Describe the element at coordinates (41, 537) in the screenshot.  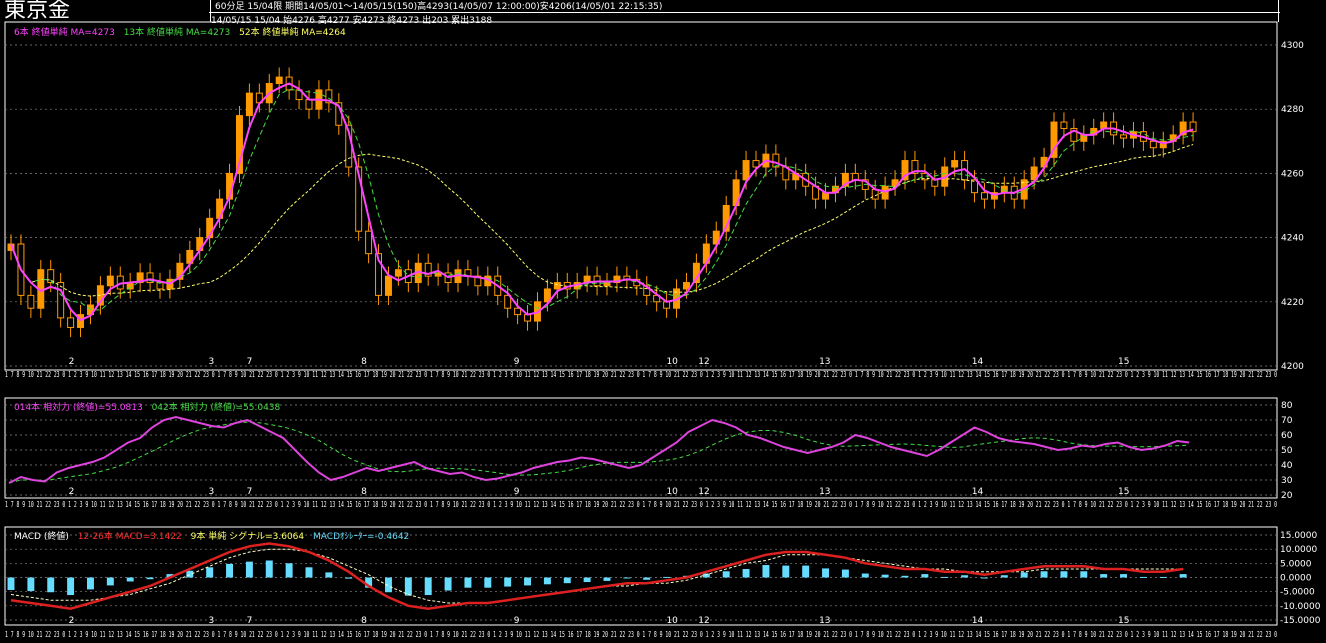
I see `macd-title-legend: MACD (終値)` at that location.